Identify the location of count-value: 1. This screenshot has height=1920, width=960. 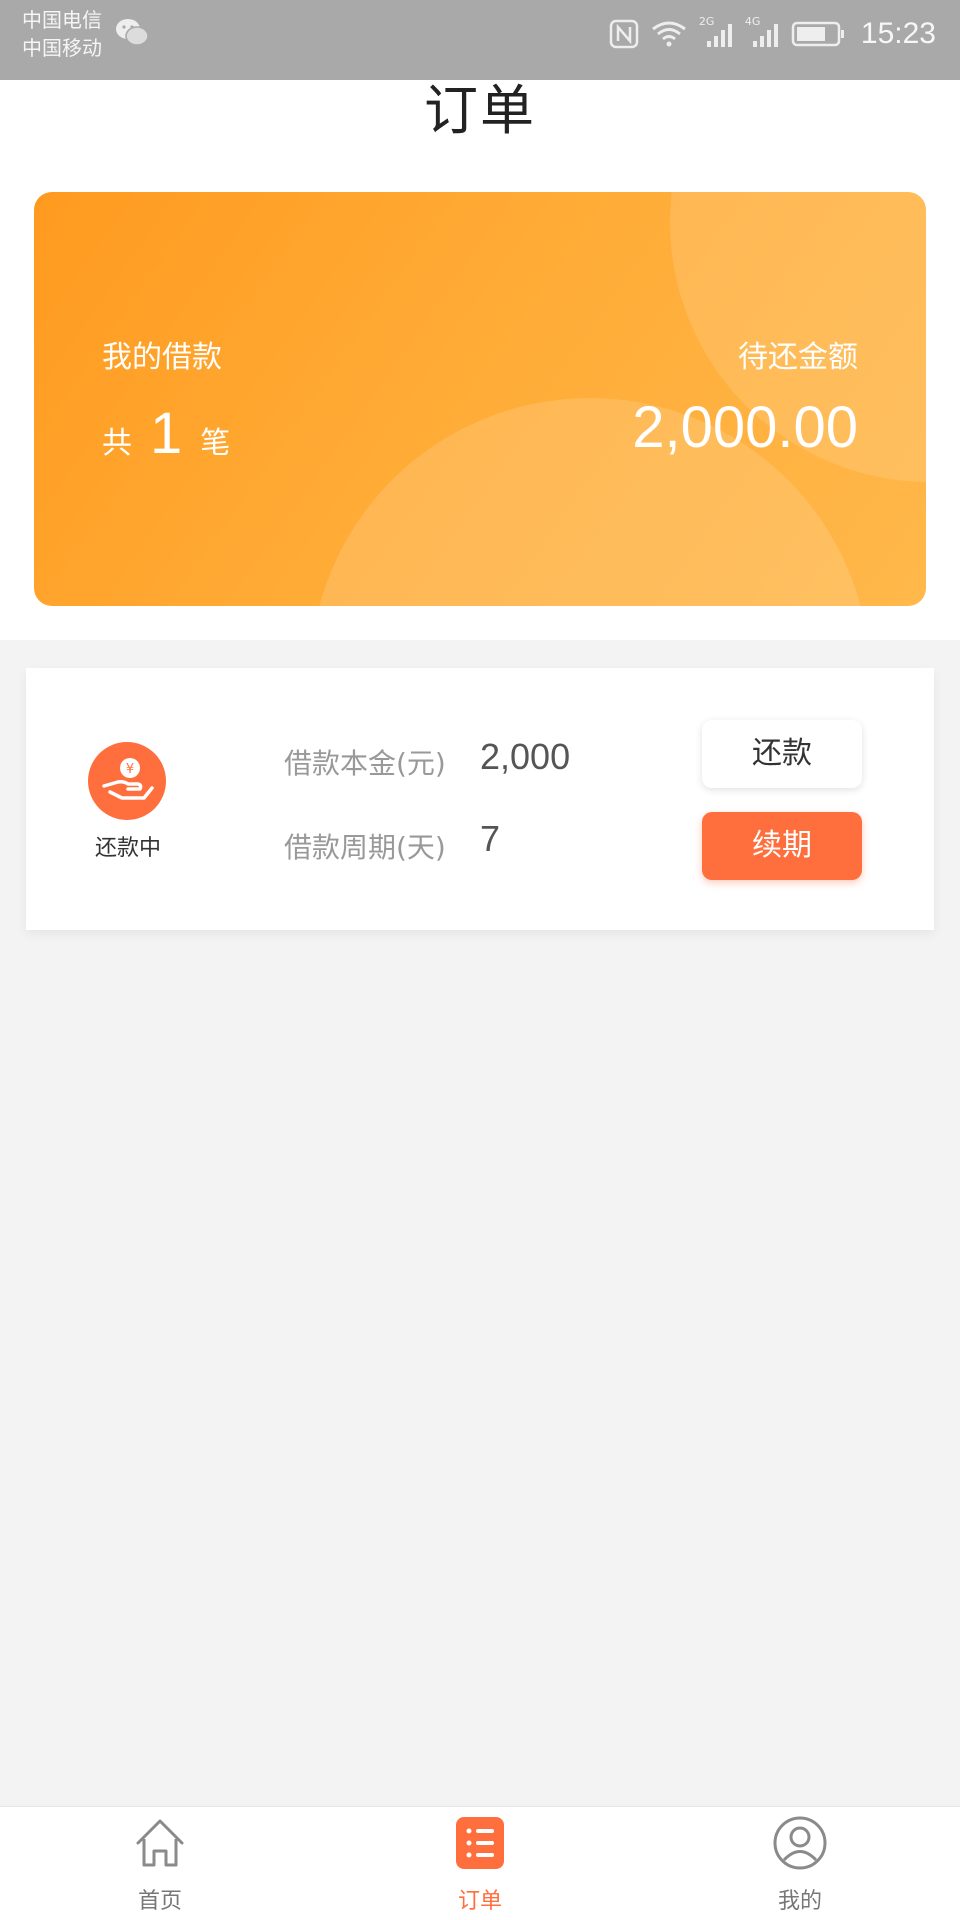
(166, 433).